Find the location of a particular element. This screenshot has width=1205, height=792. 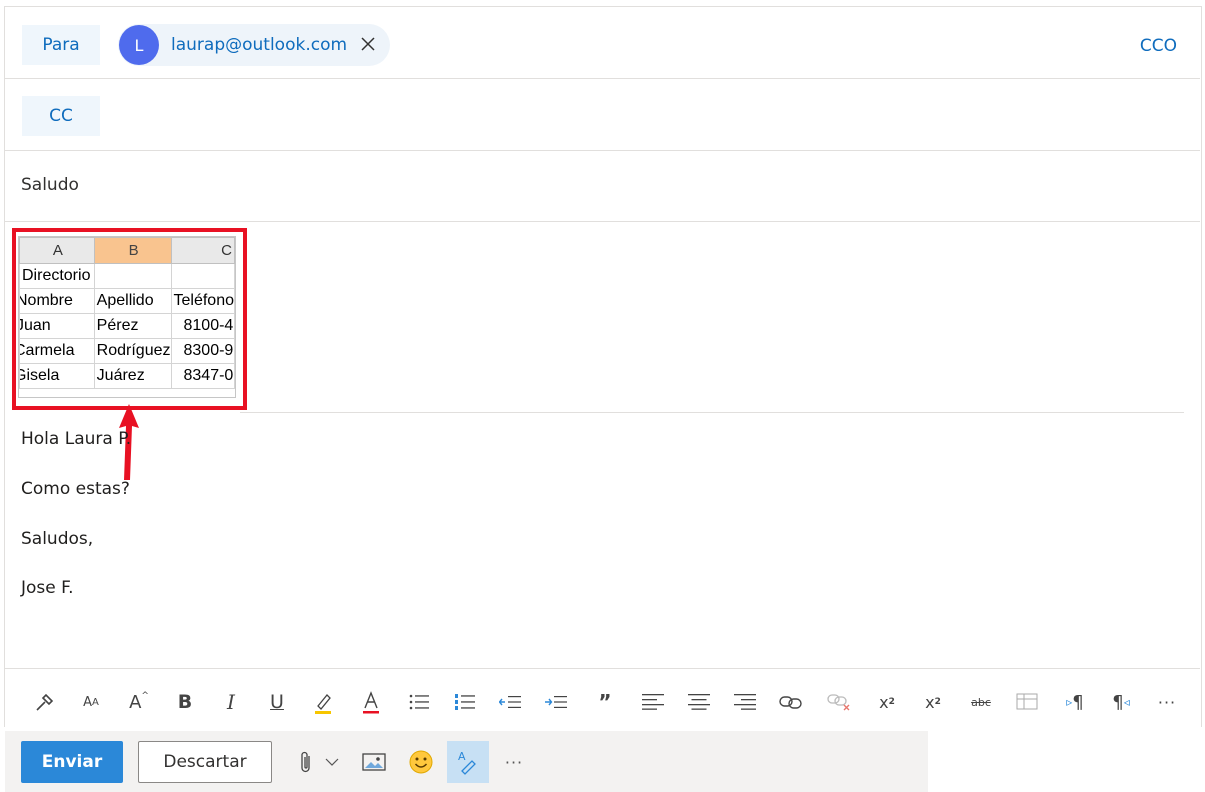

ltr-icon: ▹ ¶ is located at coordinates (1075, 702).